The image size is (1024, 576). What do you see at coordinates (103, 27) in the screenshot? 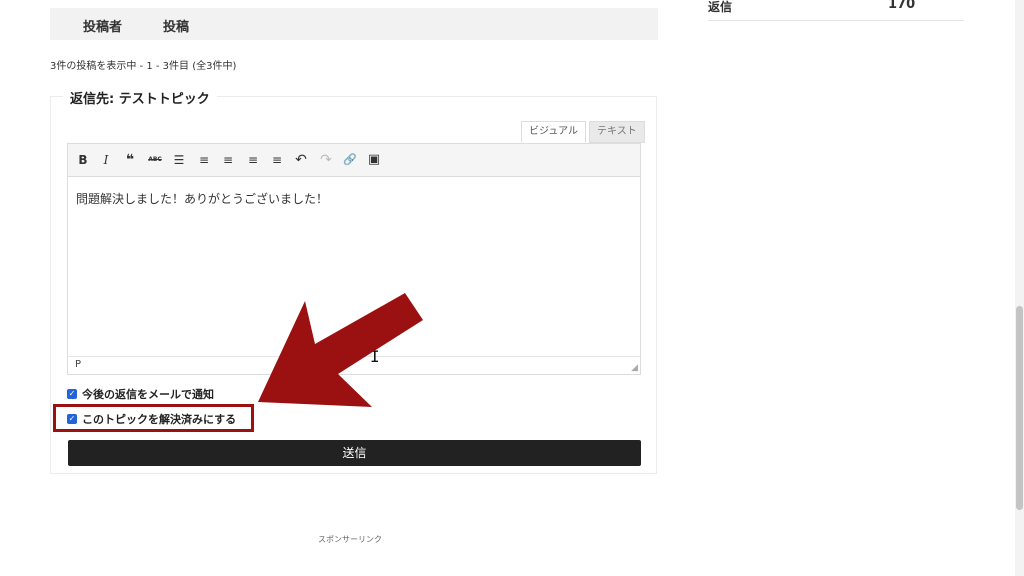
I see `col-author: 投稿者` at bounding box center [103, 27].